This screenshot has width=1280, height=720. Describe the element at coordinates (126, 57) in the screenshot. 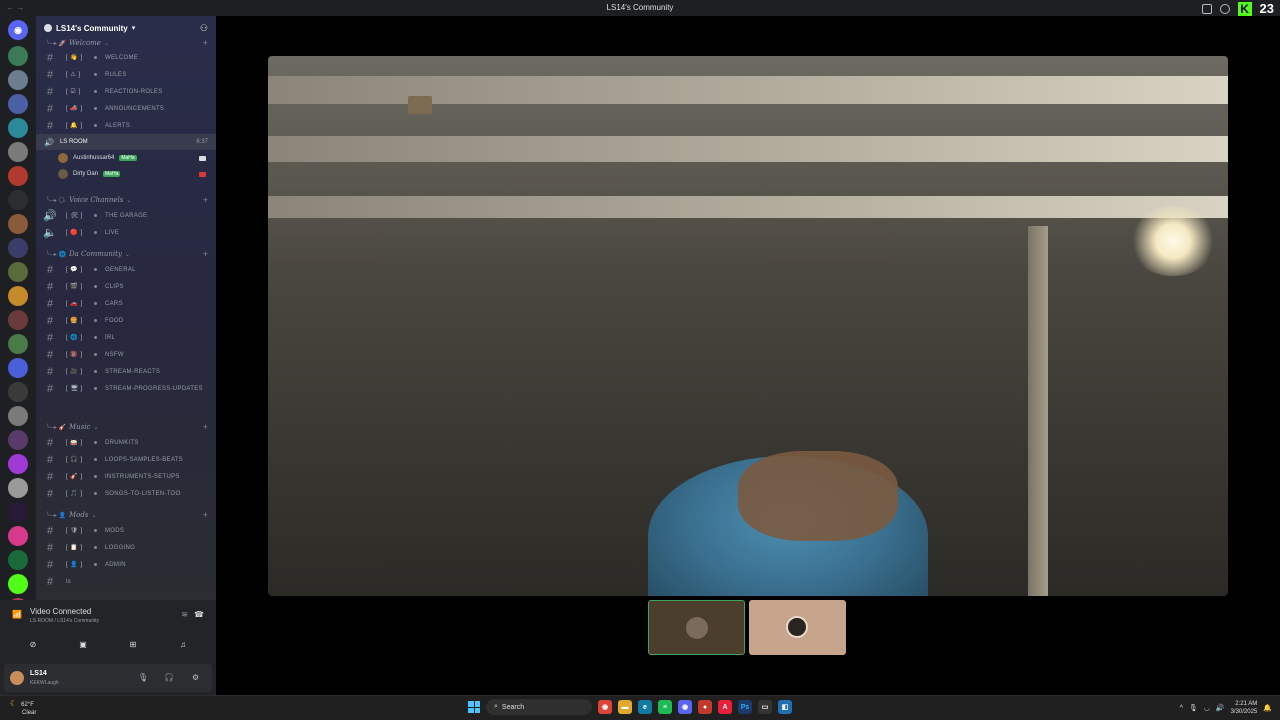

I see `channel-row: #[ 👋 ] welcome` at that location.